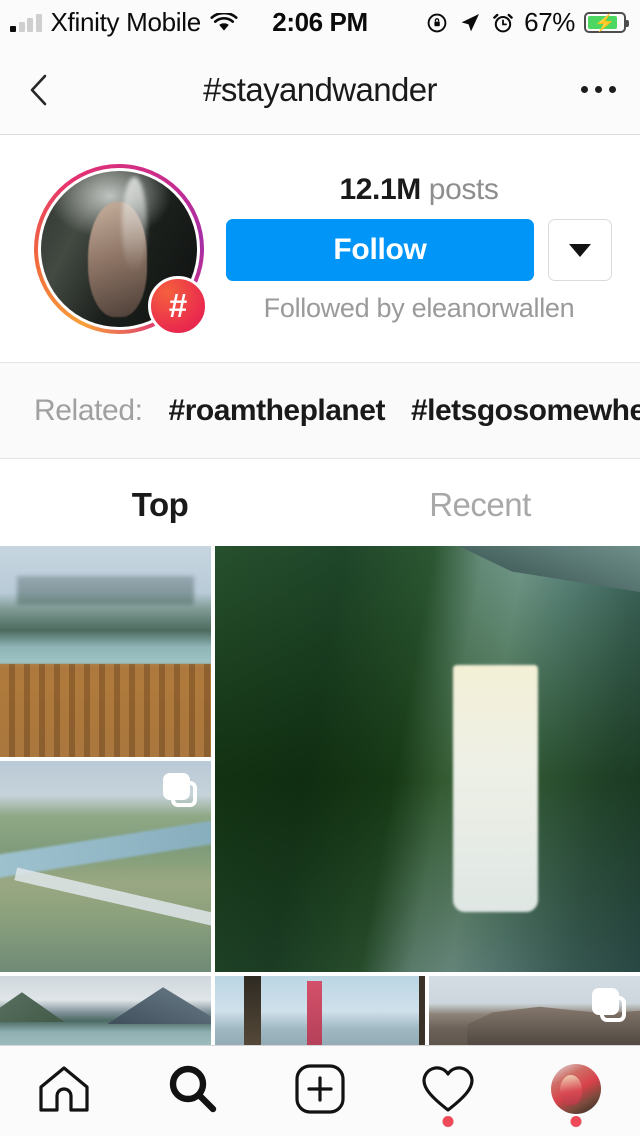 This screenshot has height=1136, width=640. I want to click on tab-activity, so click(448, 1091).